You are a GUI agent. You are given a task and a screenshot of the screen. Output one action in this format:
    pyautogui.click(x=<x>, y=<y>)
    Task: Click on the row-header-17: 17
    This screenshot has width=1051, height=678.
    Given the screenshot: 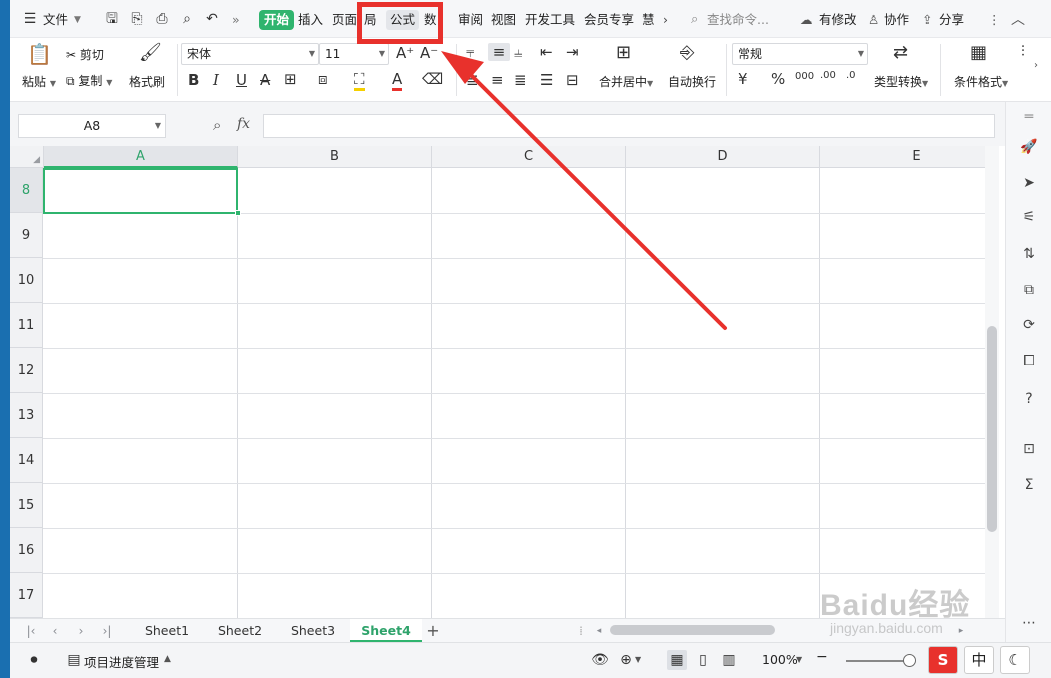 What is the action you would take?
    pyautogui.click(x=26, y=595)
    